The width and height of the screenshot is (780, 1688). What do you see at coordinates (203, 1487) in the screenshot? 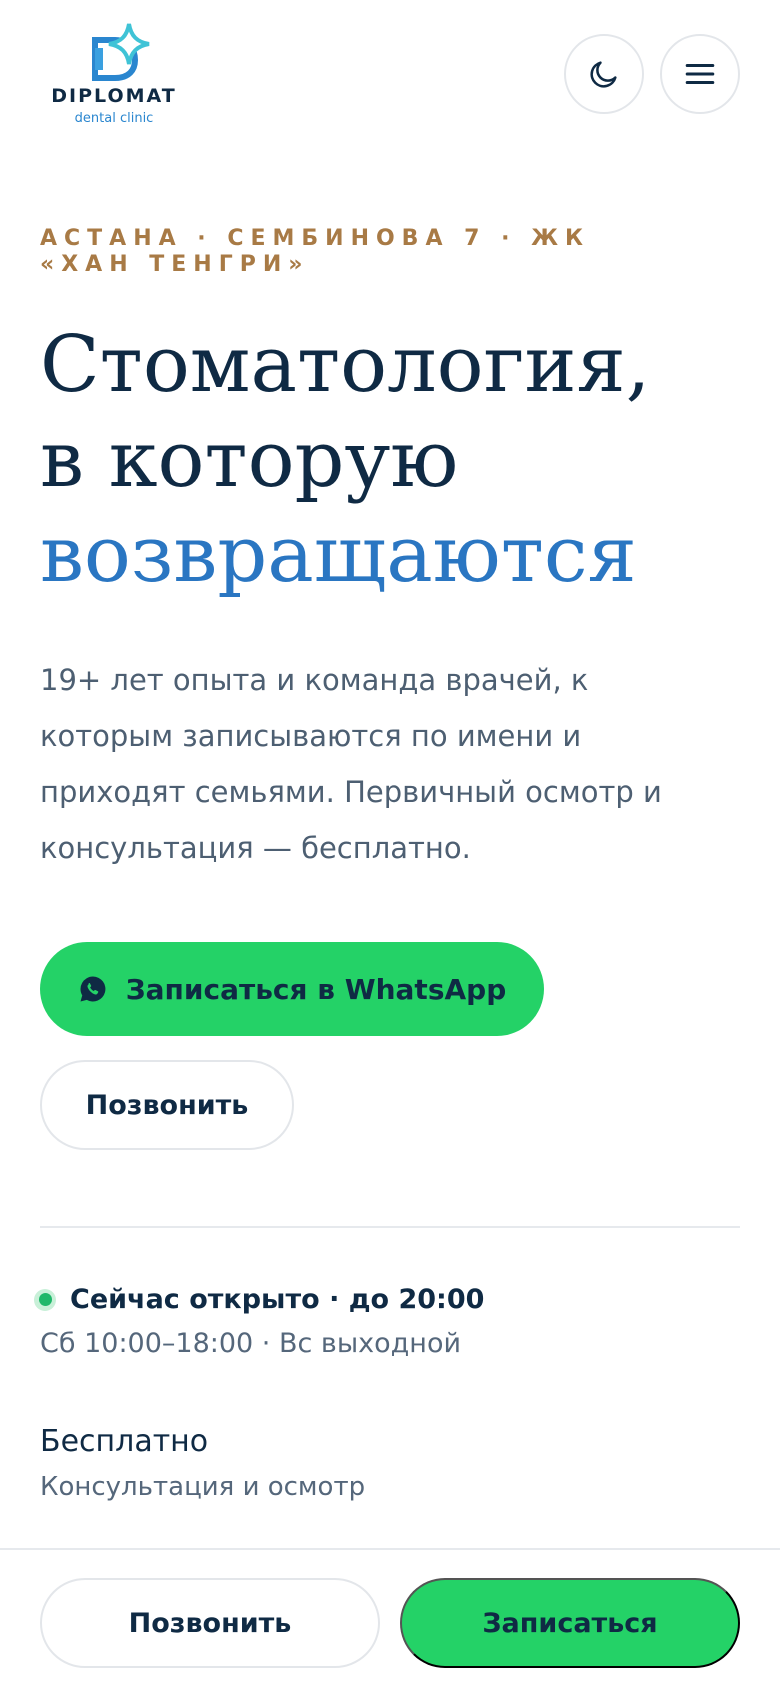
I see `free-offer-subtitle: Консультация и осмотр` at bounding box center [203, 1487].